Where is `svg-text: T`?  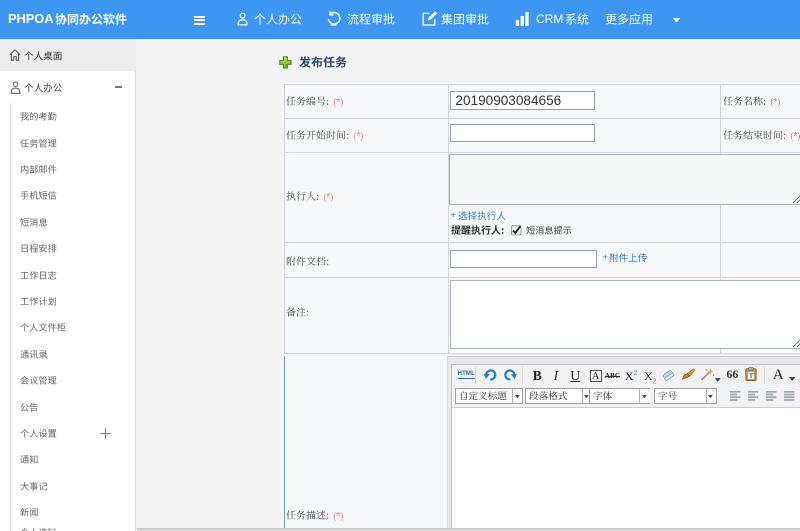
svg-text: T is located at coordinates (750, 376).